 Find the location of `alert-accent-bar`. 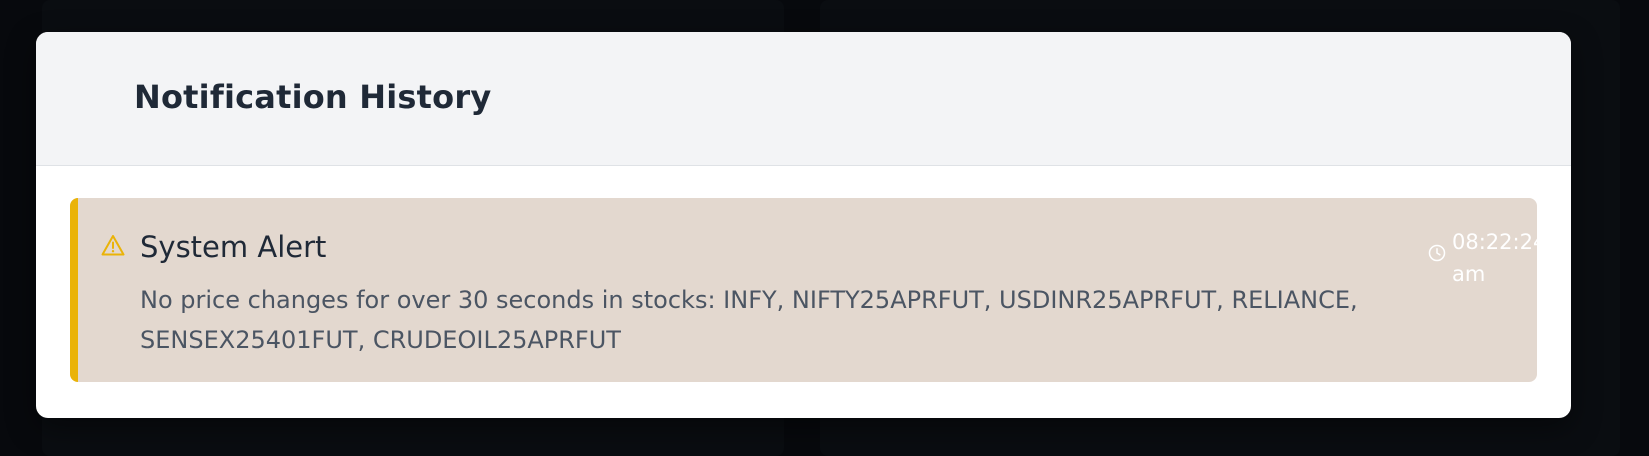

alert-accent-bar is located at coordinates (74, 290).